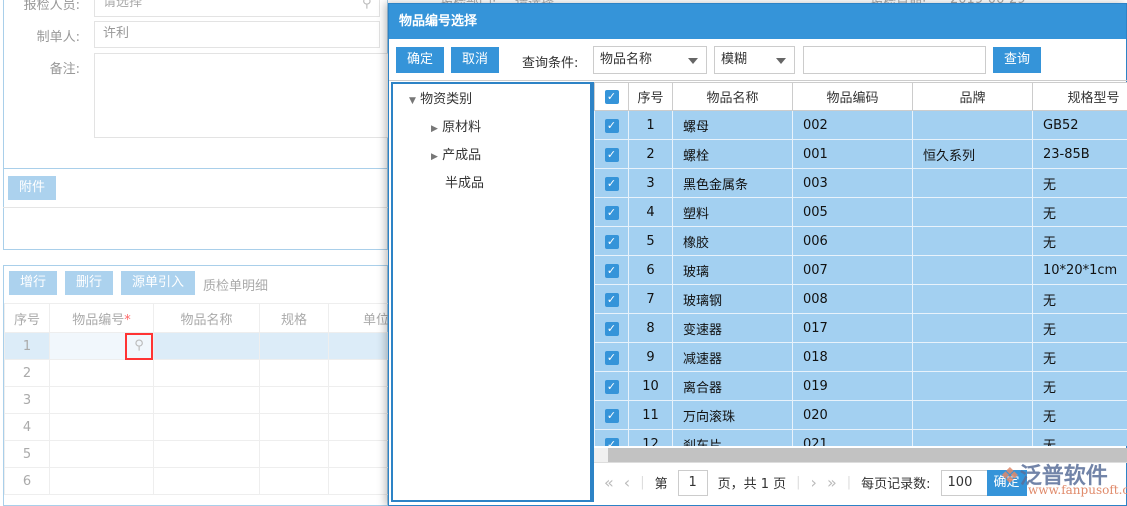  I want to click on cell: 玻璃, so click(732, 270).